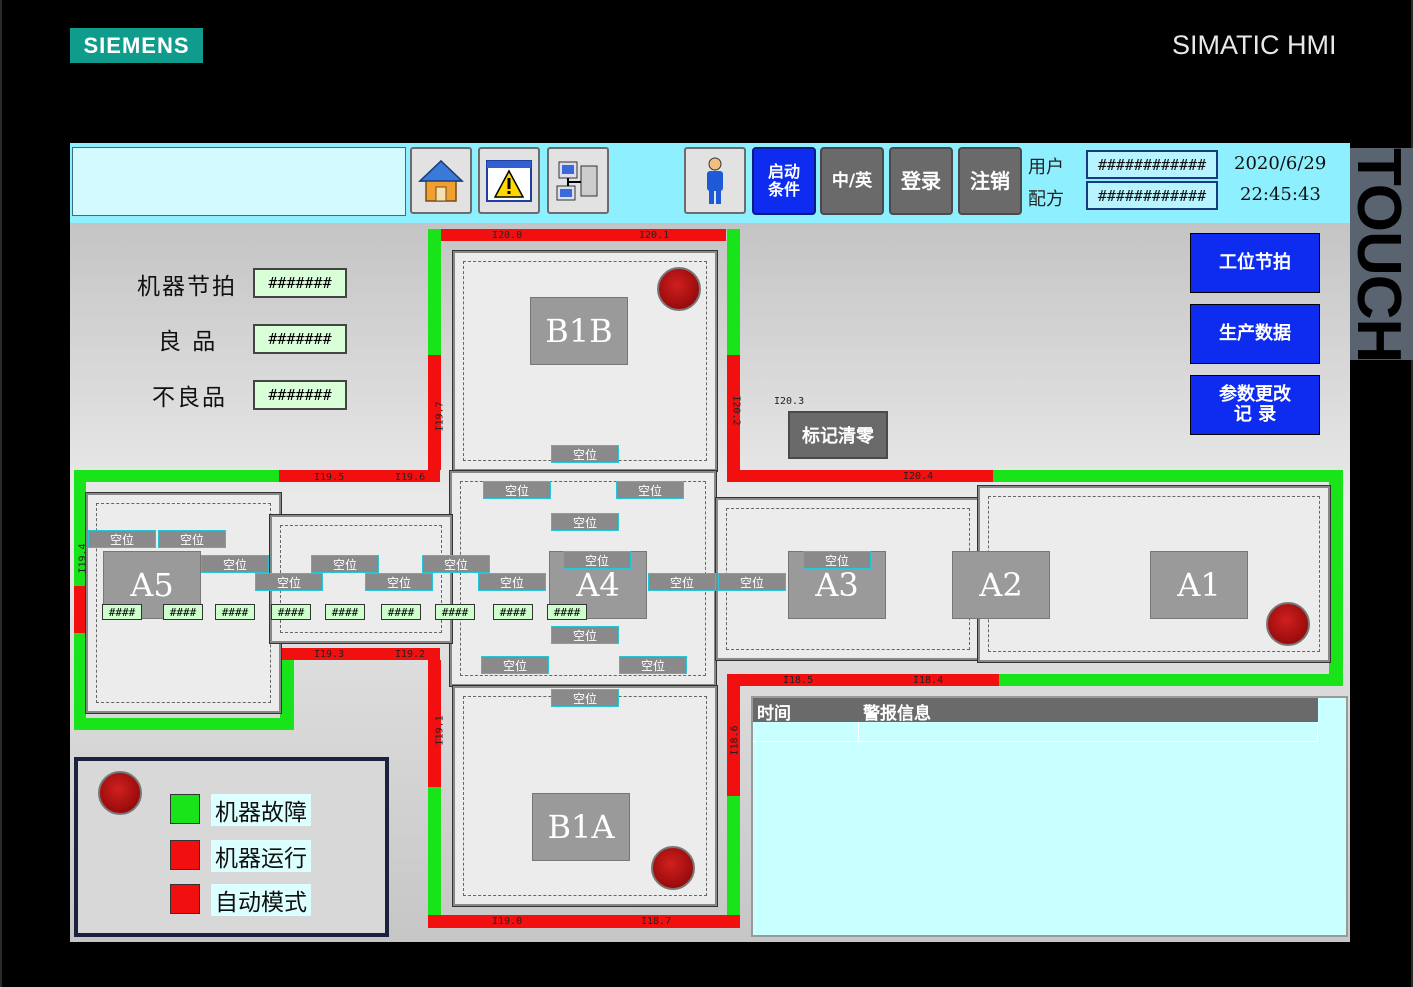 This screenshot has height=987, width=1413. What do you see at coordinates (577, 235) in the screenshot?
I see `sensor-bar-top` at bounding box center [577, 235].